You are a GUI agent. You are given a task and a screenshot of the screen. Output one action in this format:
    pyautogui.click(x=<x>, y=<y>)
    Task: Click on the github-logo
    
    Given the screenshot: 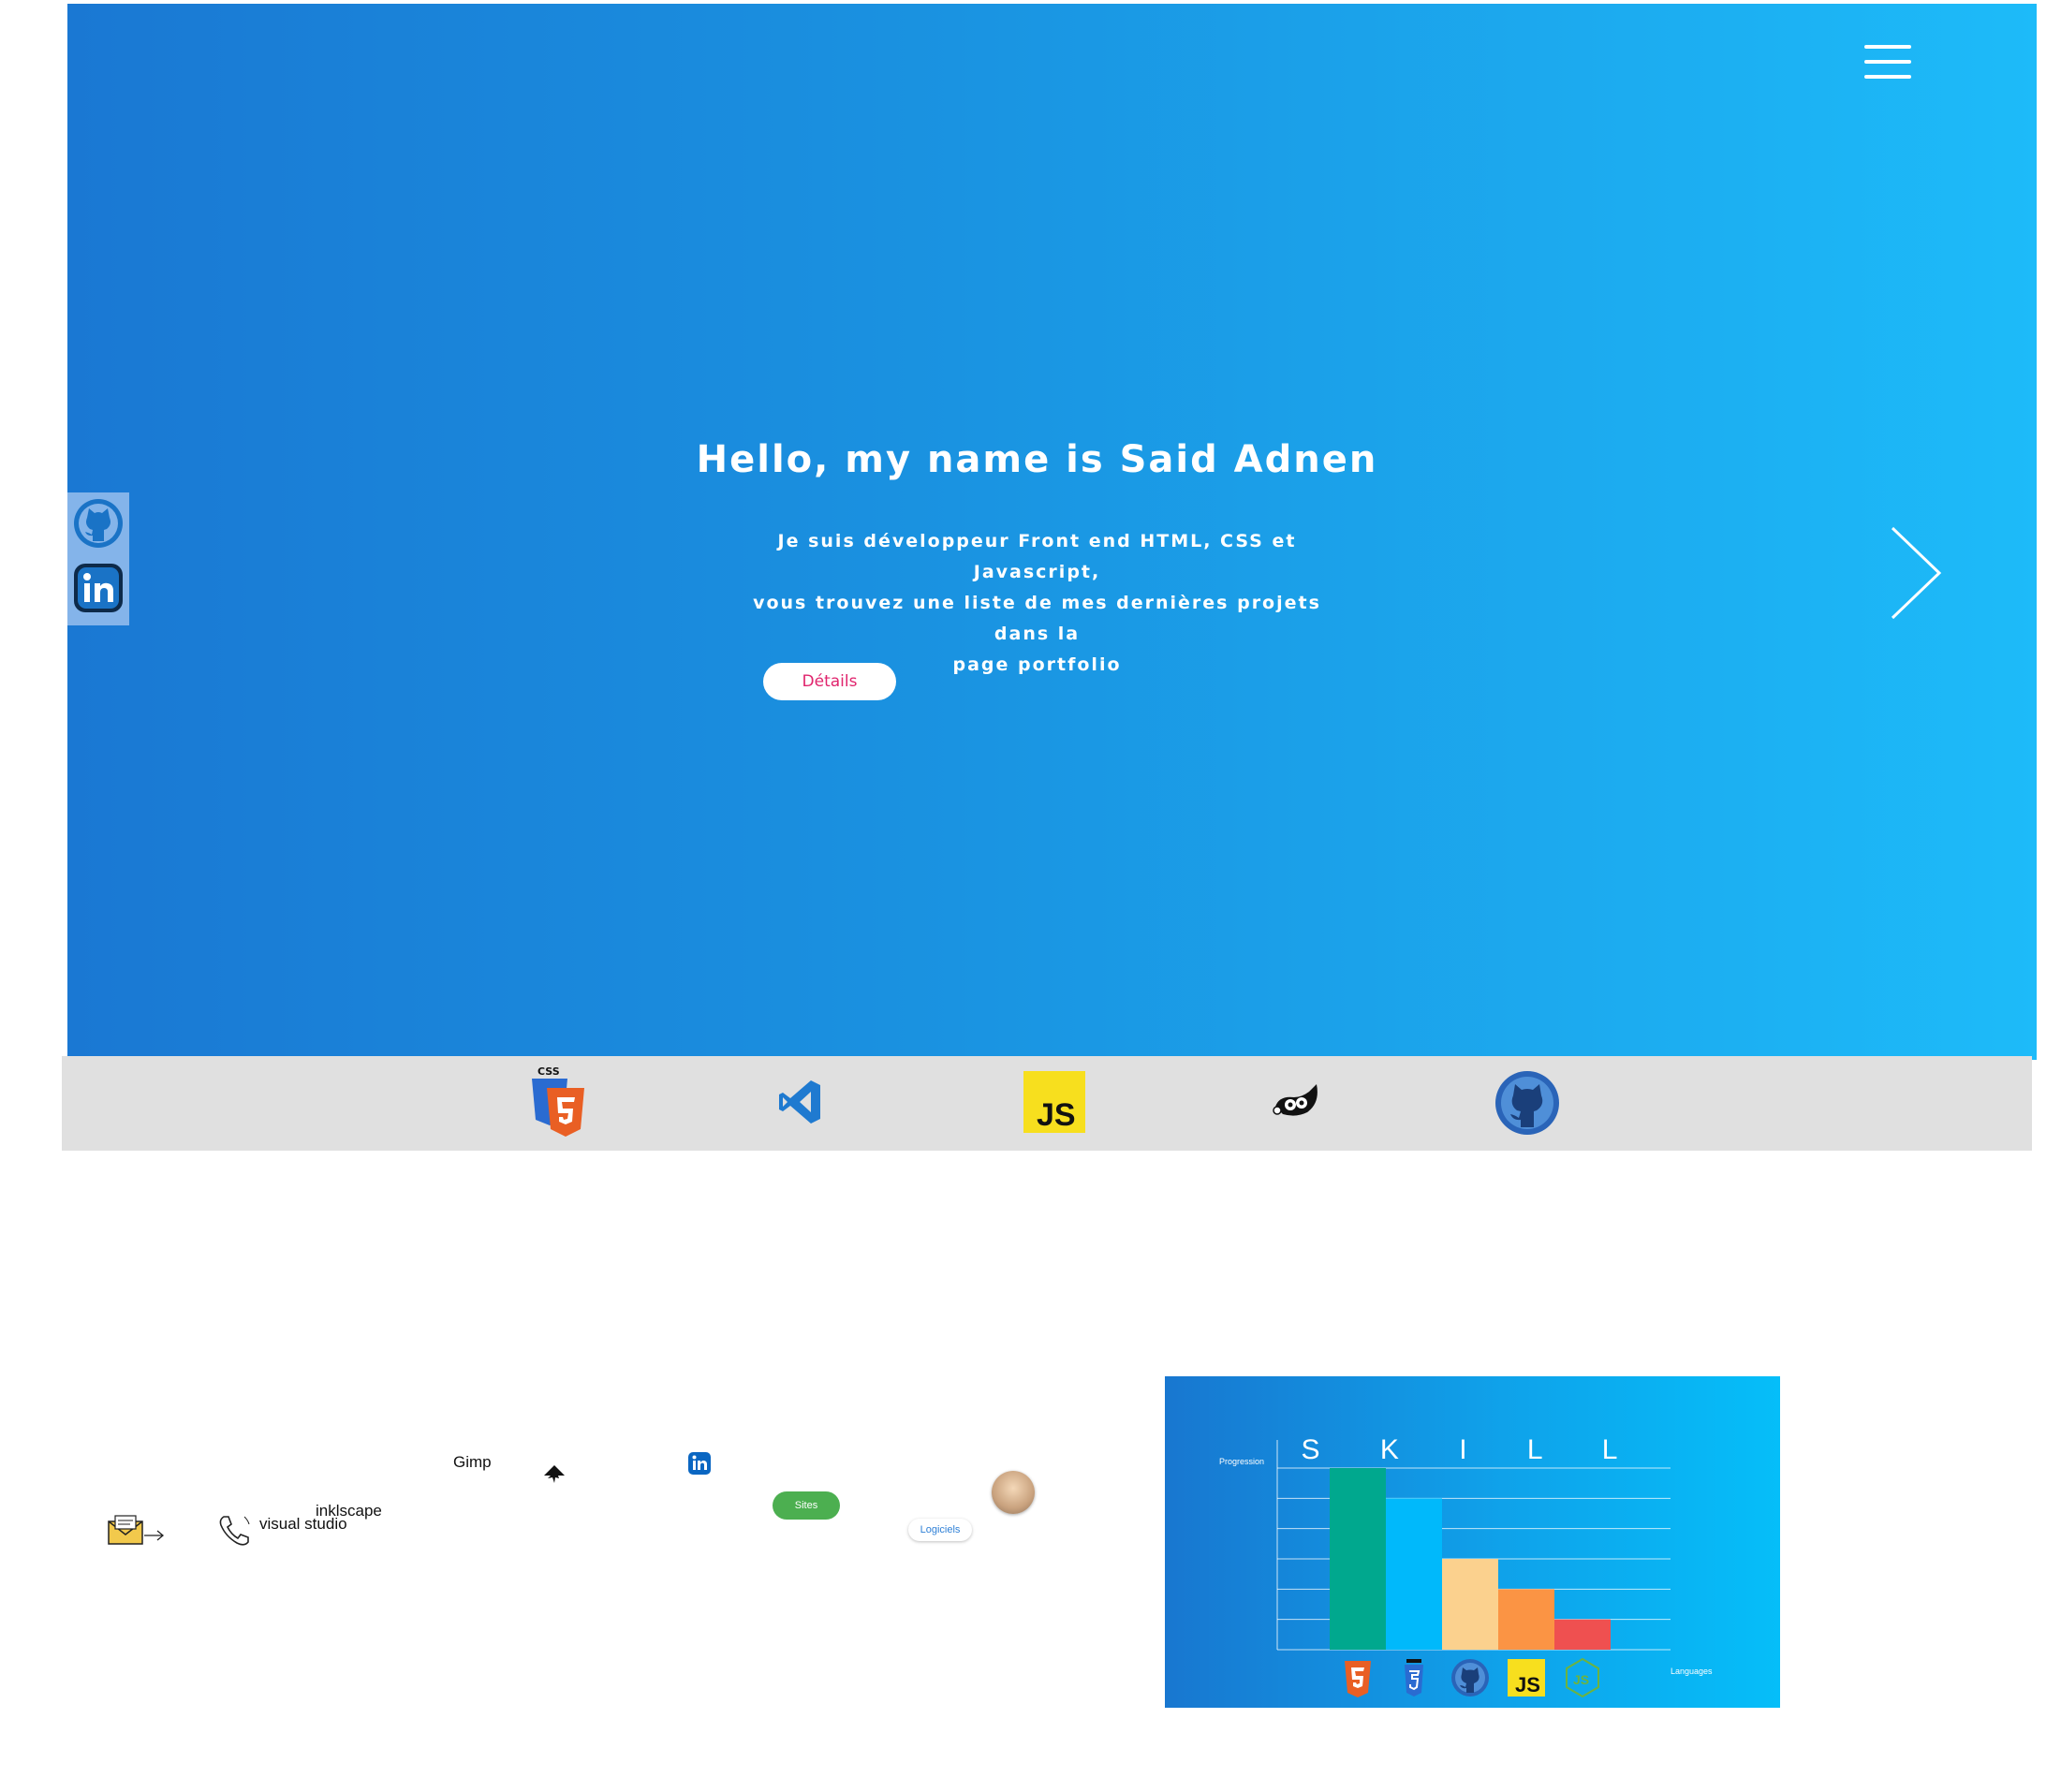 What is the action you would take?
    pyautogui.click(x=1527, y=1102)
    